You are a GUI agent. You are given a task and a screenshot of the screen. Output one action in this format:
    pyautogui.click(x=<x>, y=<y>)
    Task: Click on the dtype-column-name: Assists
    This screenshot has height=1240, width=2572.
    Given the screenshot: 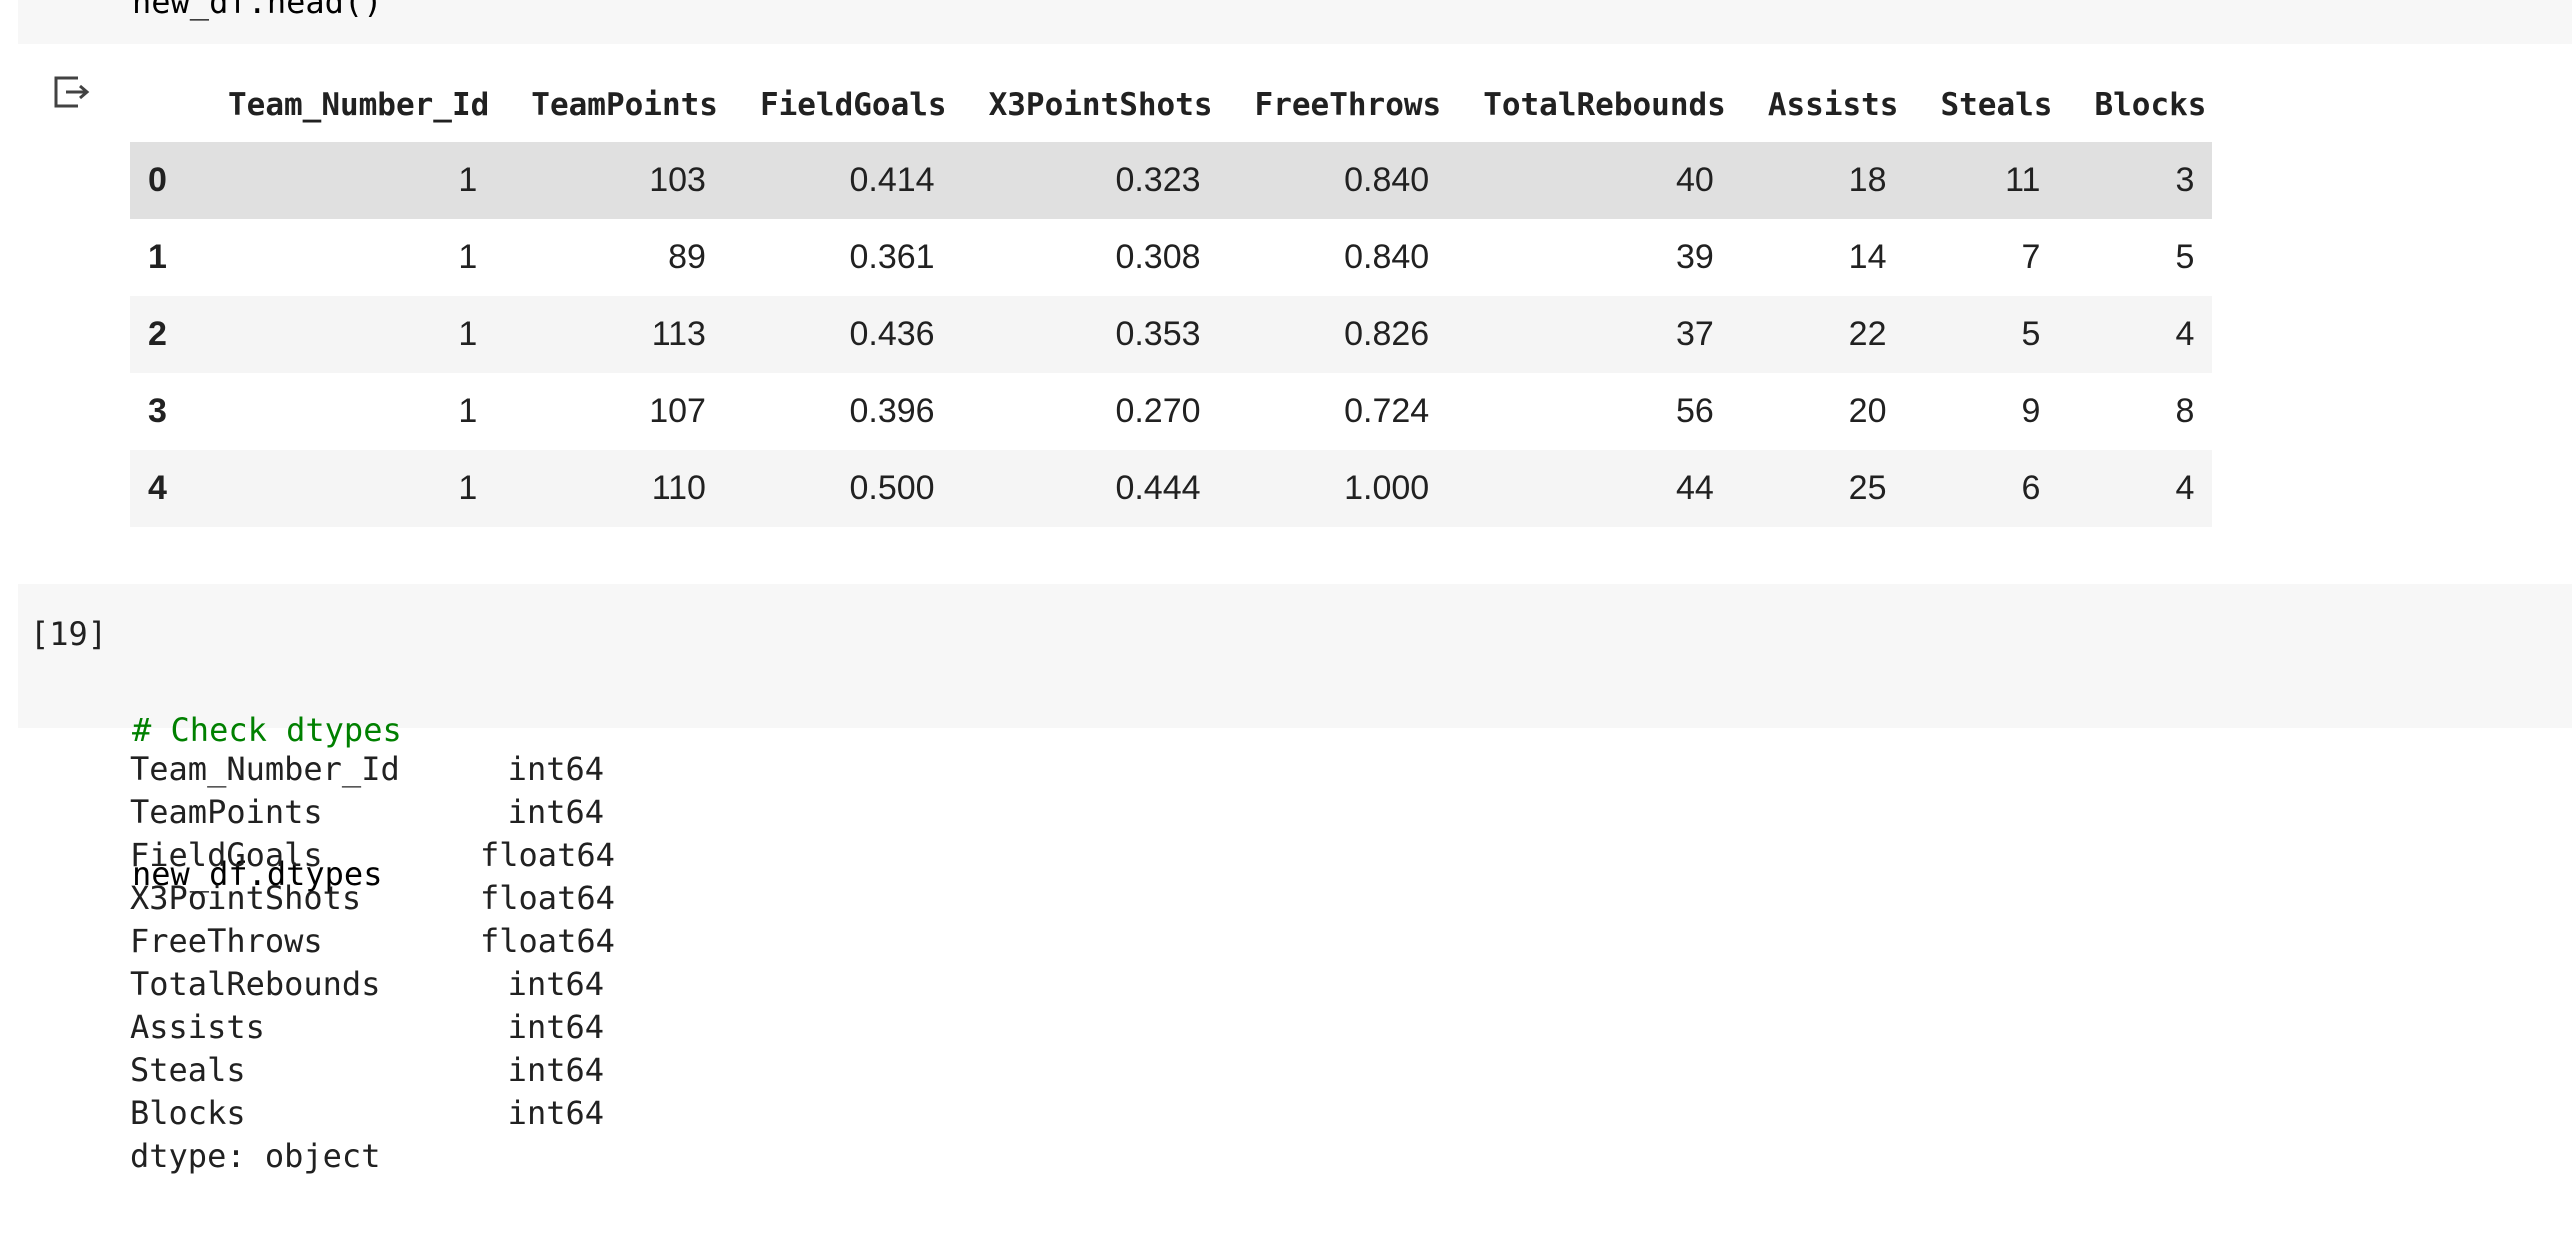 What is the action you would take?
    pyautogui.click(x=197, y=1027)
    